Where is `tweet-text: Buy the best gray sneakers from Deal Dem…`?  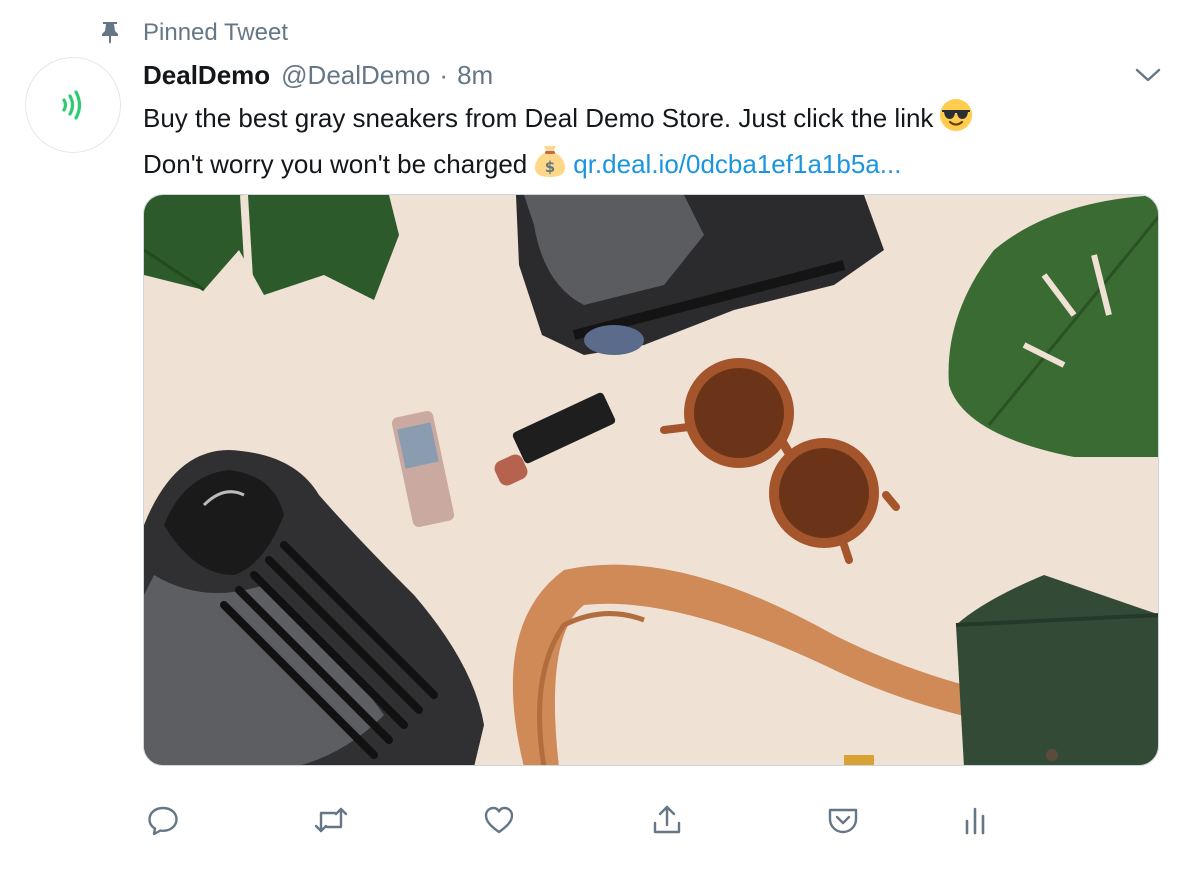 tweet-text: Buy the best gray sneakers from Deal Dem… is located at coordinates (653, 143).